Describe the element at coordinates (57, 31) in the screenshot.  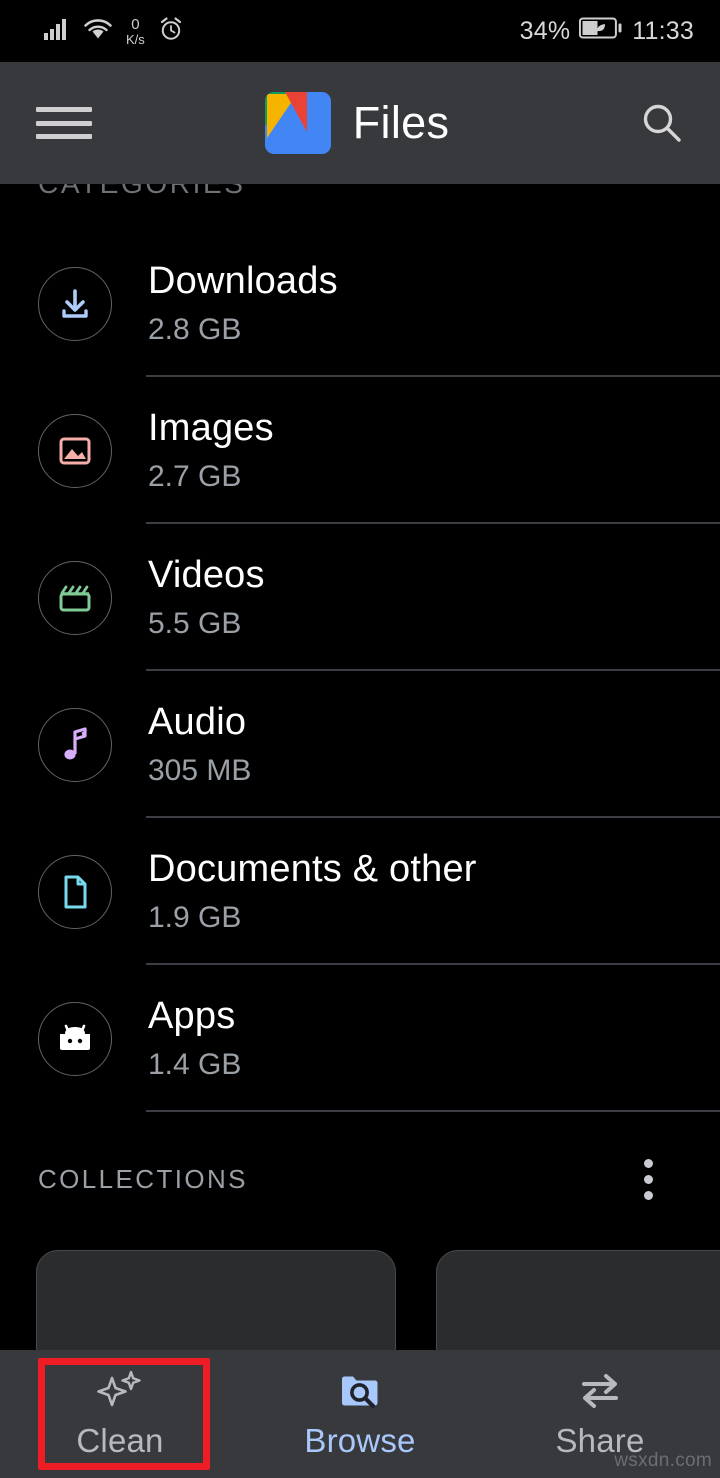
I see `signal-bars-icon` at that location.